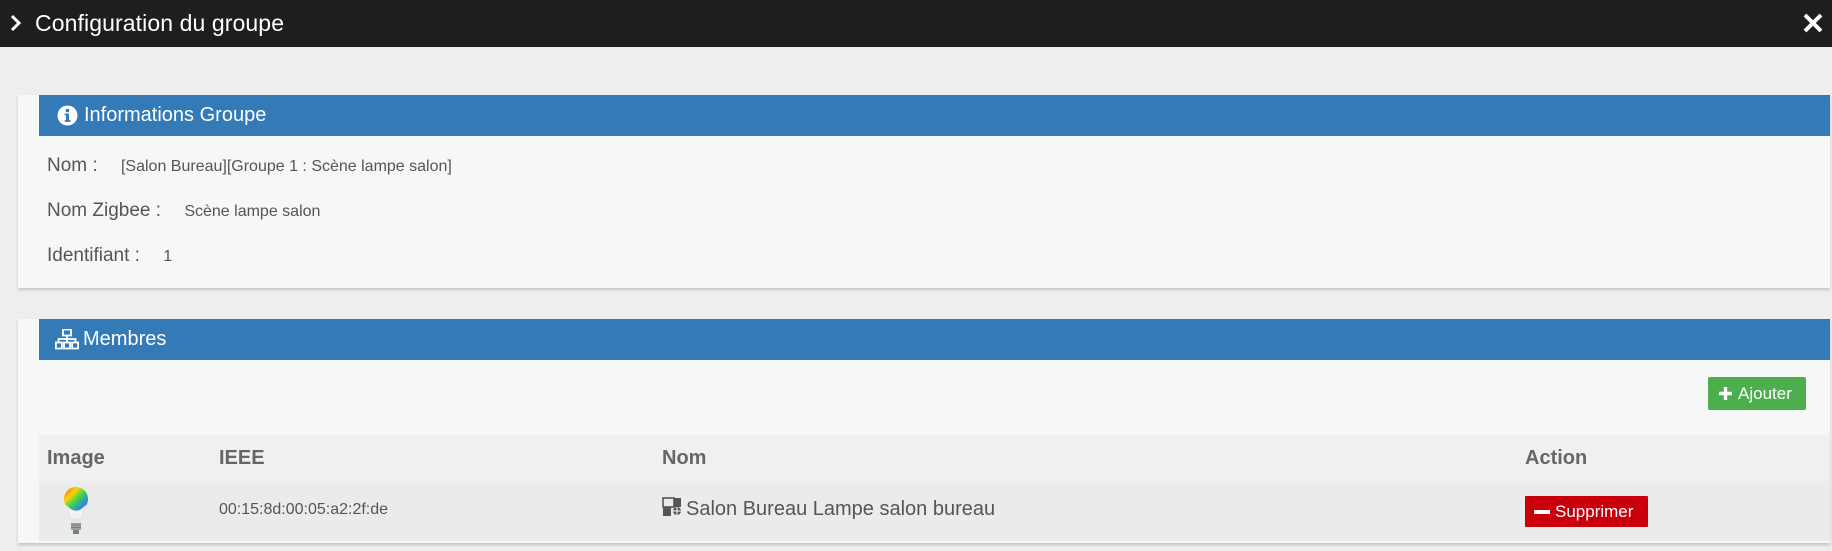  I want to click on column-header-image: Image, so click(76, 458).